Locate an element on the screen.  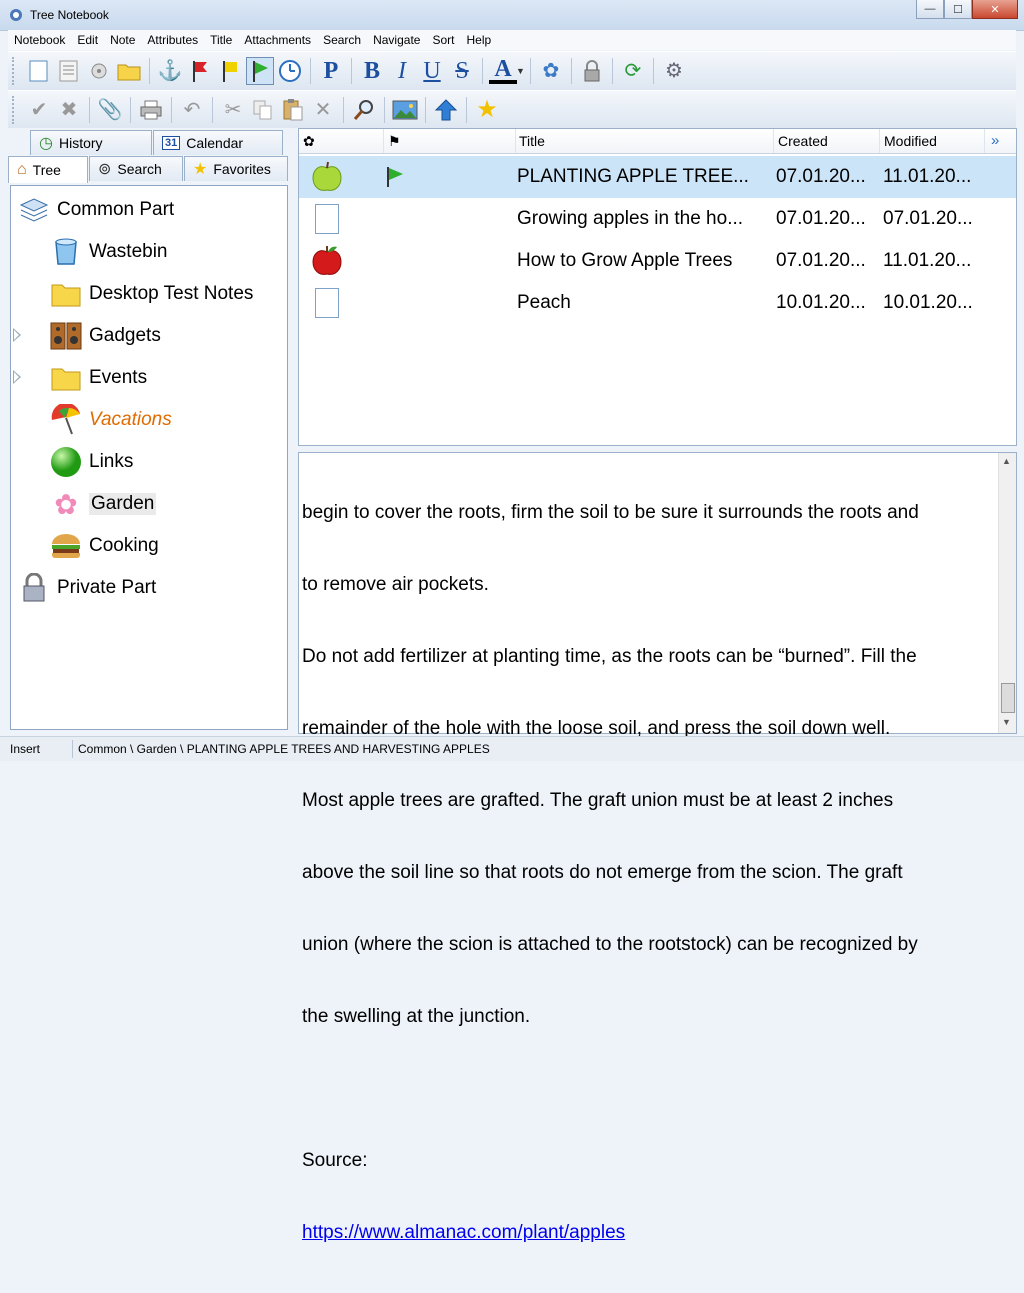
source-link: https://www.almanac.com/plant/apples is located at coordinates (647, 1233).